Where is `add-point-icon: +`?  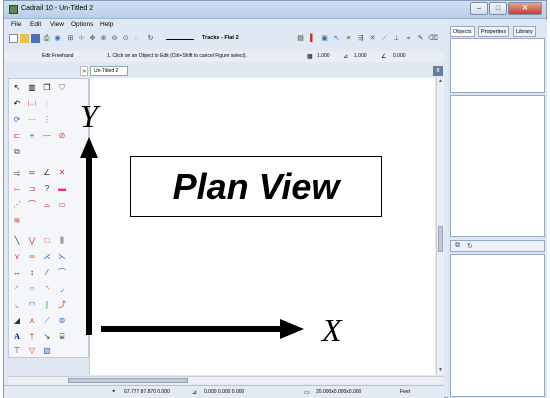
add-point-icon: + is located at coordinates (32, 136).